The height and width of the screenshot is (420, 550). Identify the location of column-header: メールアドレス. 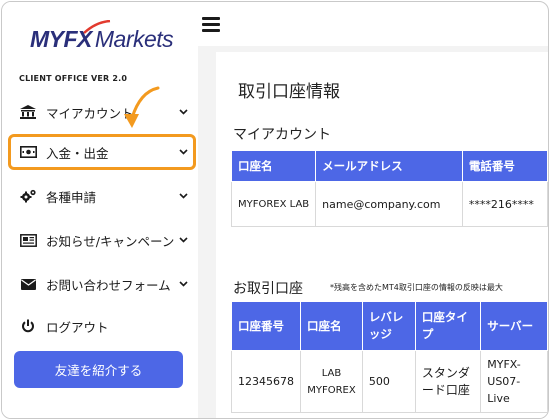
(389, 166).